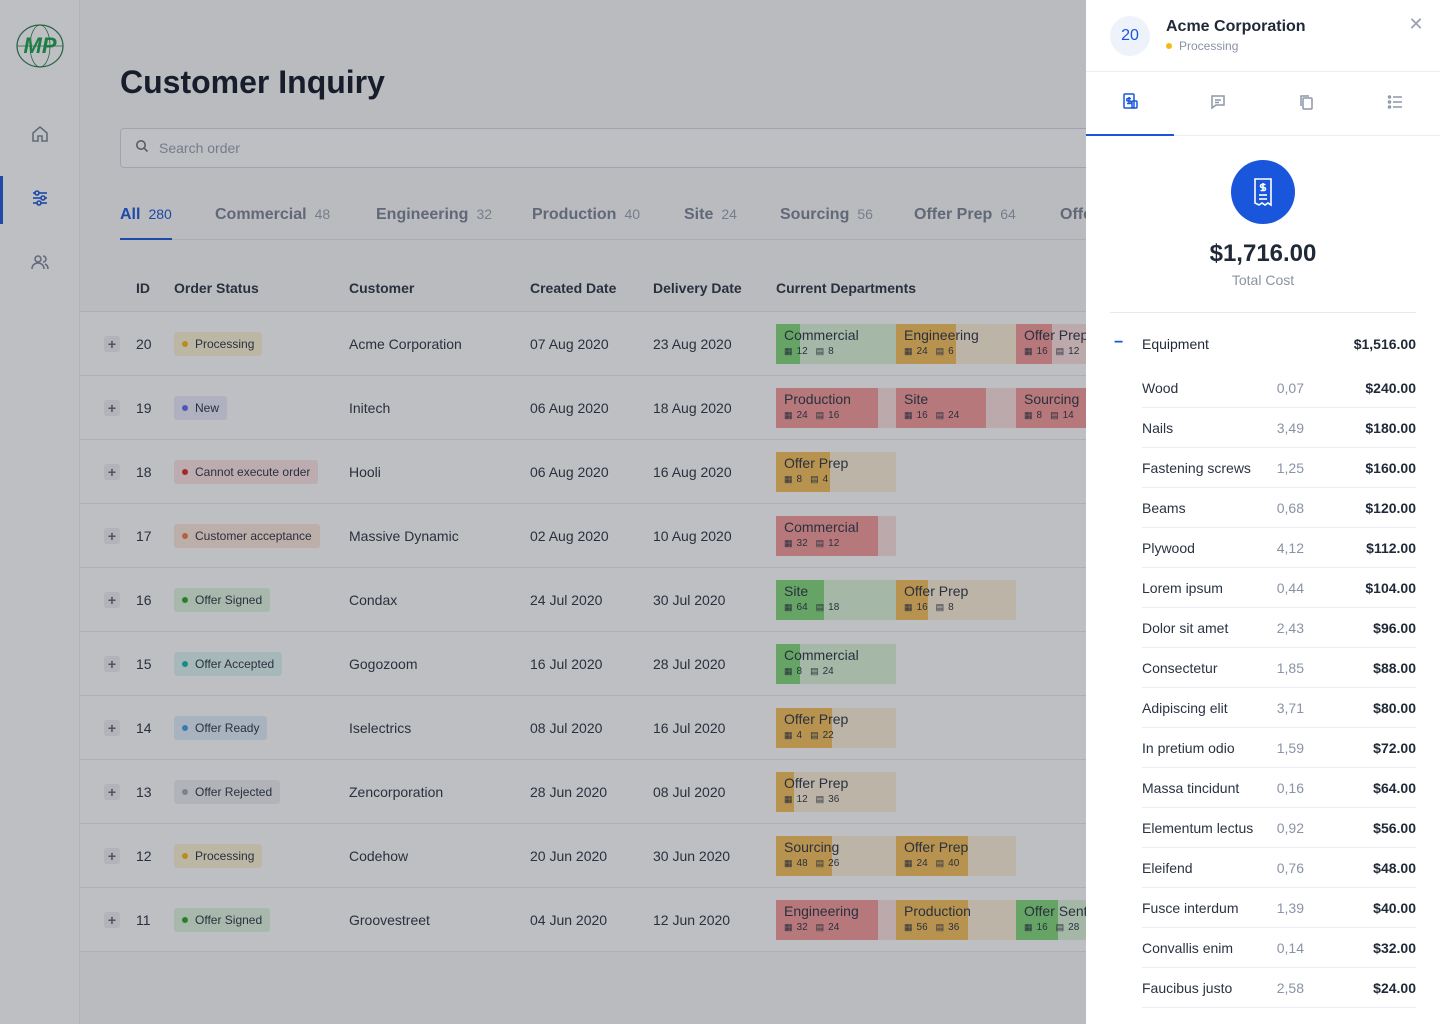 This screenshot has width=1440, height=1024. I want to click on panel-status-label: Processing, so click(1209, 46).